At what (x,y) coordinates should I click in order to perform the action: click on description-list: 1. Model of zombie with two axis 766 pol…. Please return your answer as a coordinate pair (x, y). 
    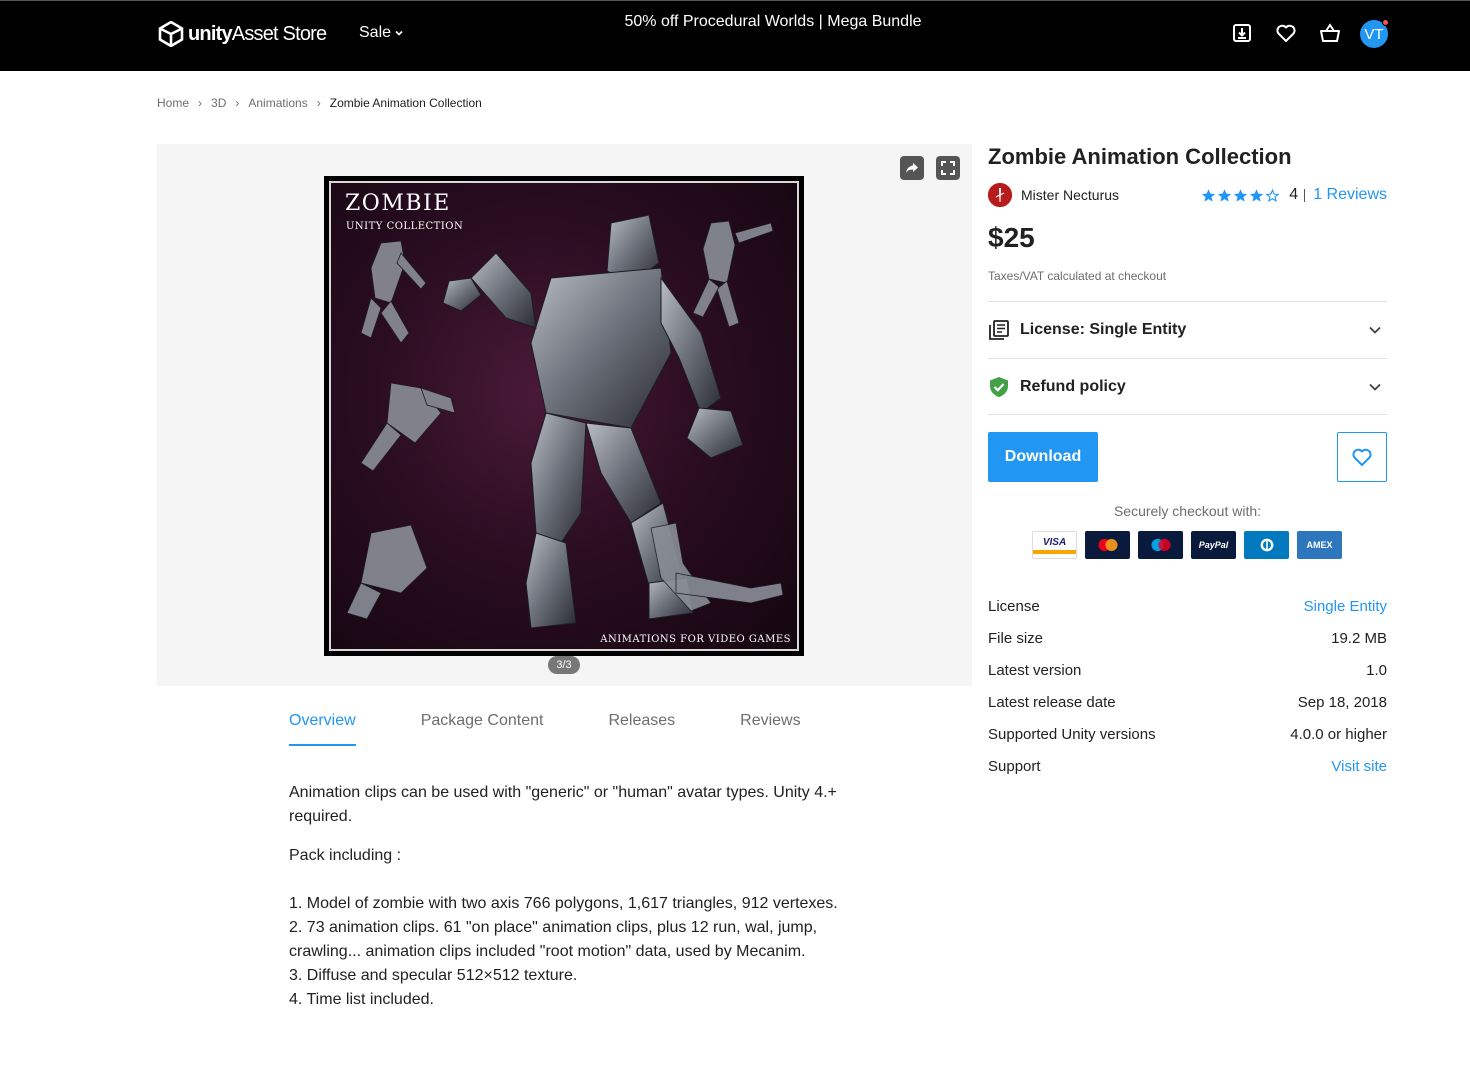
    Looking at the image, I should click on (589, 952).